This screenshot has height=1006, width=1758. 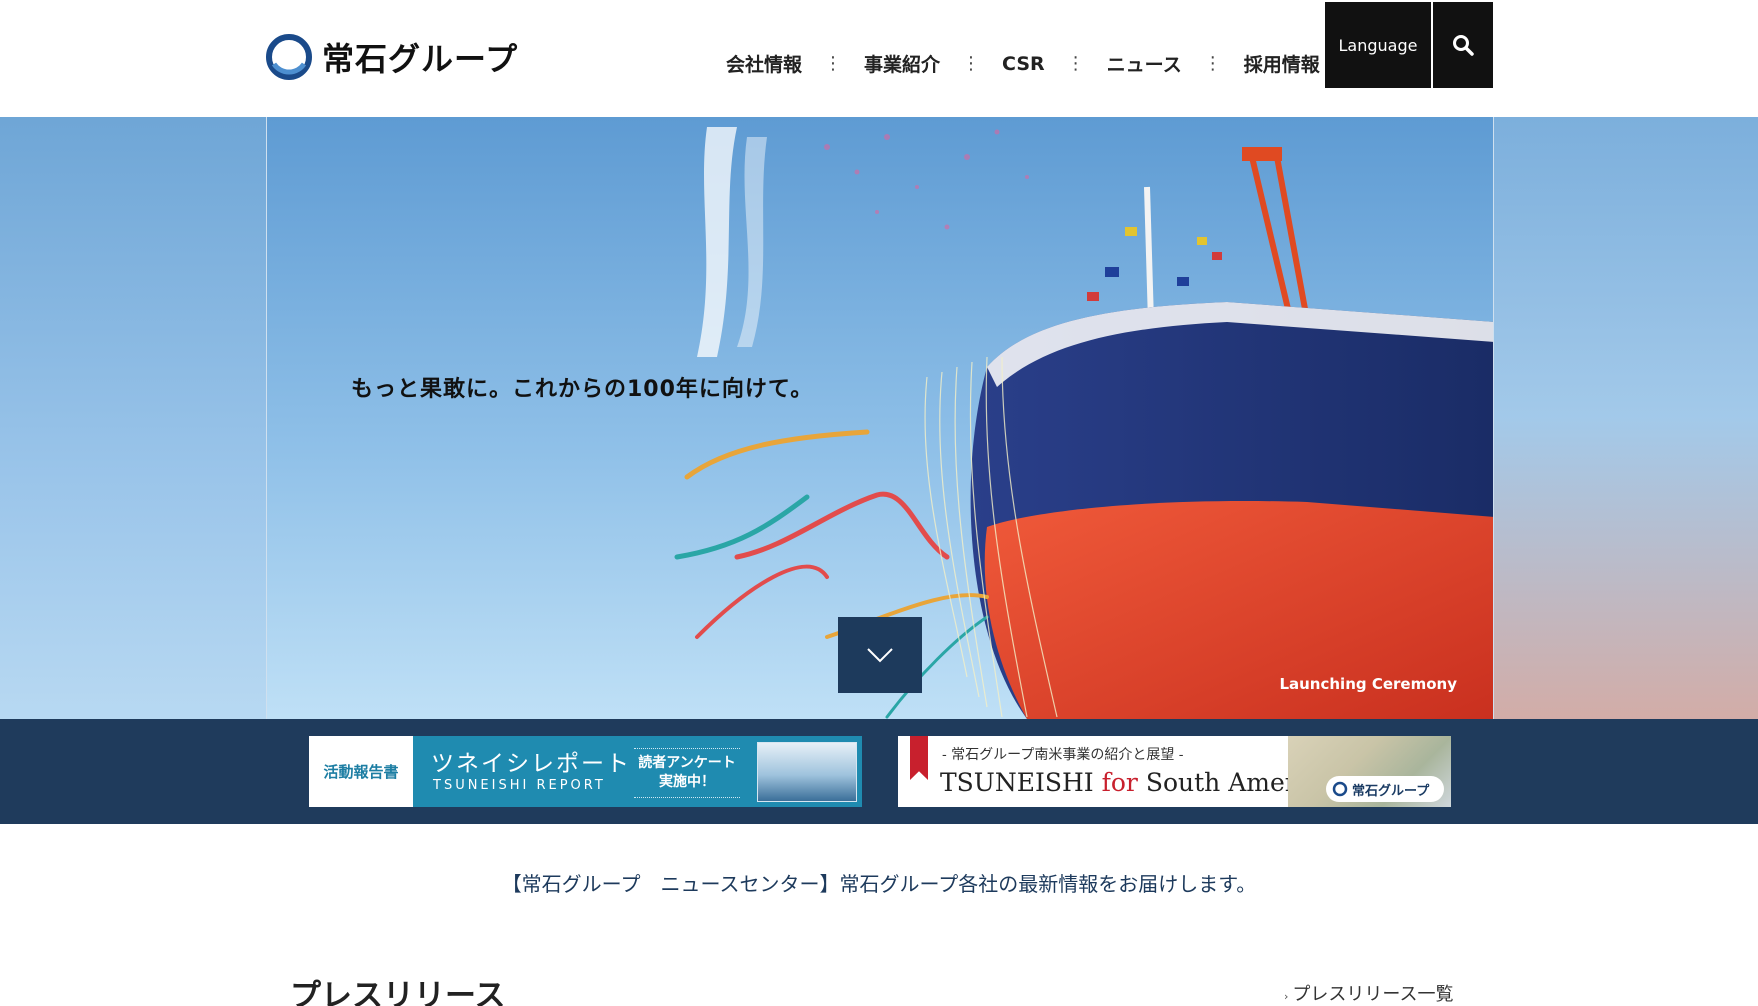 I want to click on site-logo: 常石グループ, so click(x=392, y=57).